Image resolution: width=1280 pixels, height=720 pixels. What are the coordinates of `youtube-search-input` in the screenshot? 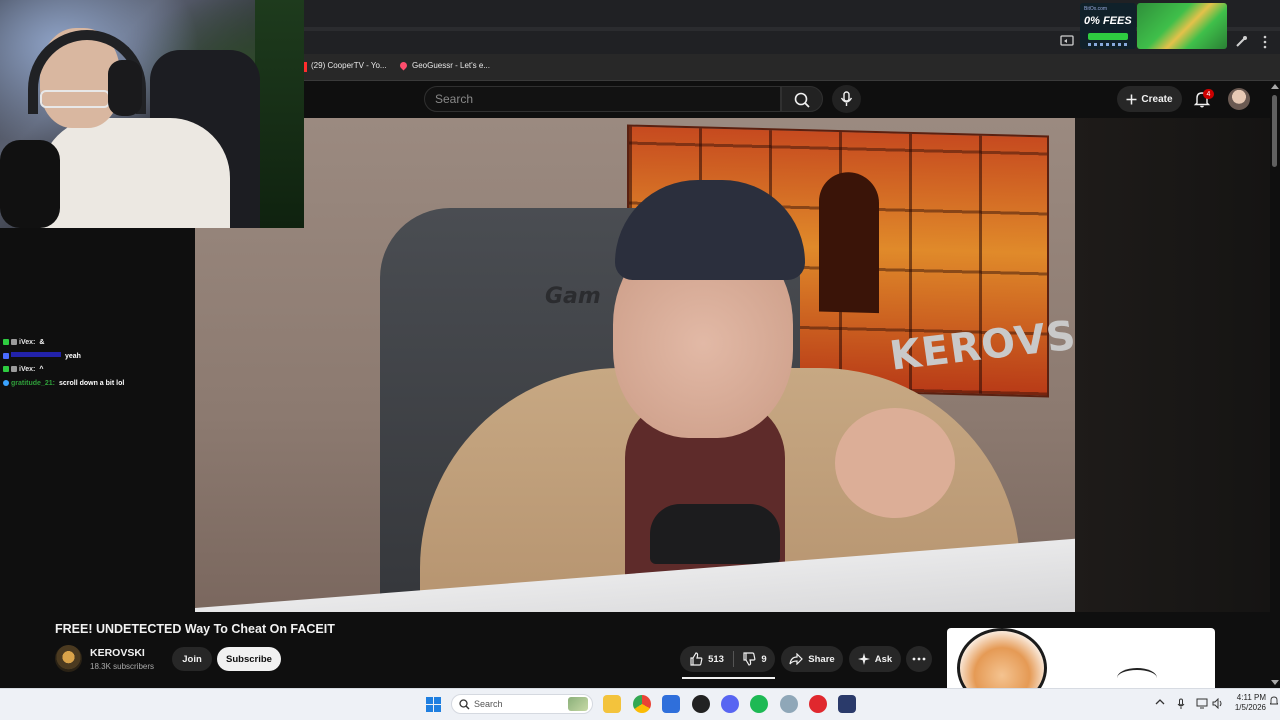 It's located at (602, 99).